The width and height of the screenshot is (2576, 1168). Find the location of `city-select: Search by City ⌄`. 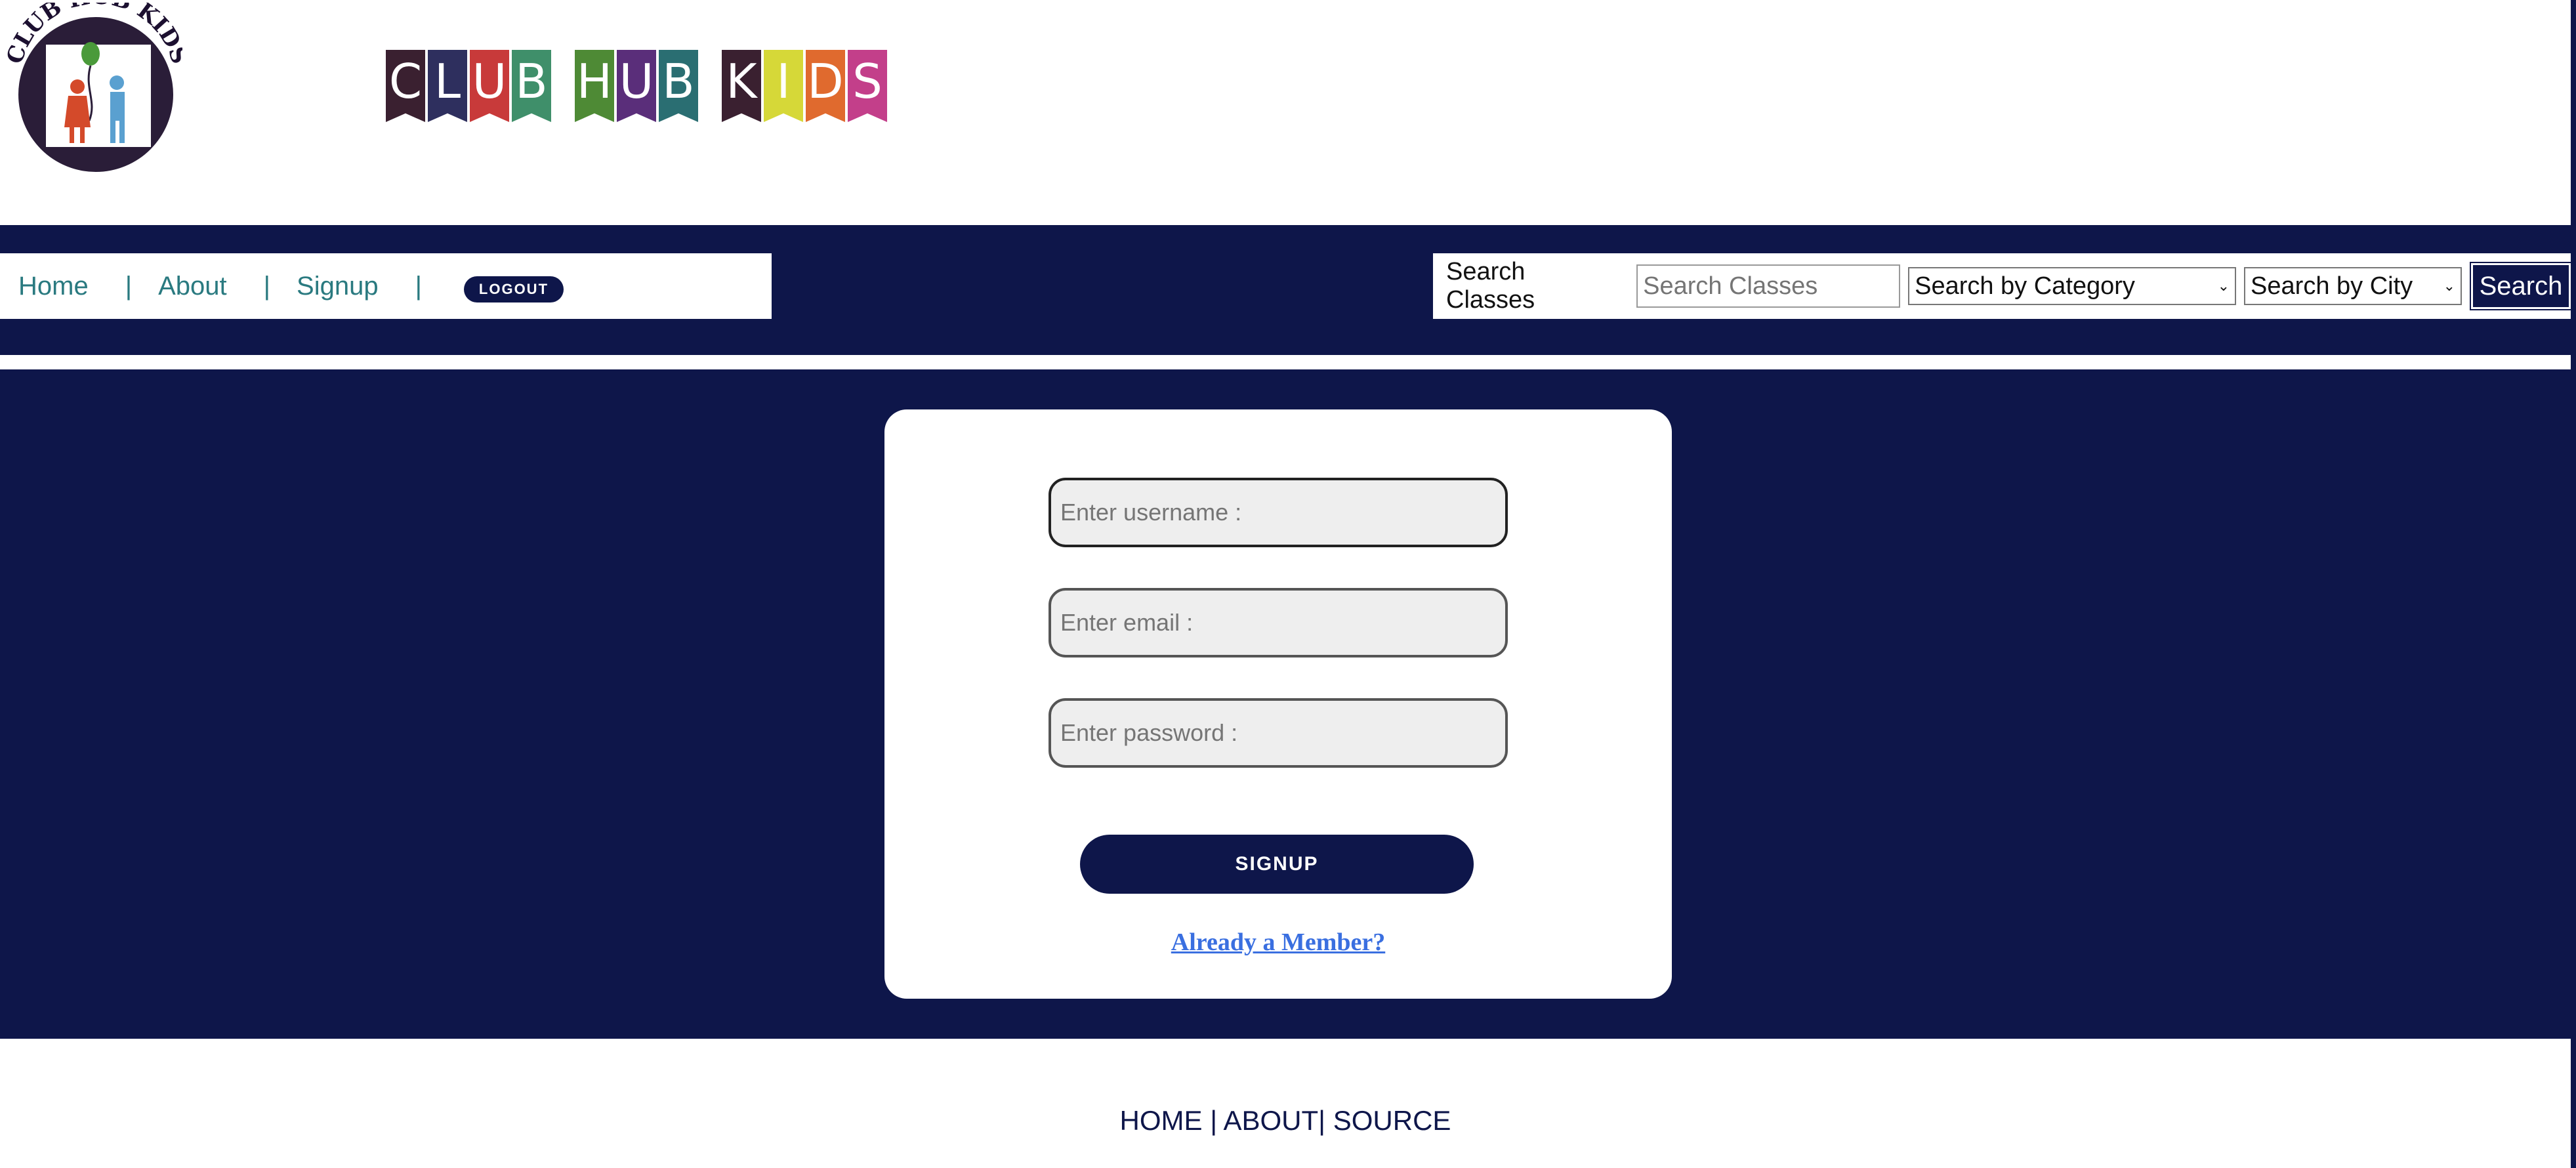

city-select: Search by City ⌄ is located at coordinates (2353, 286).